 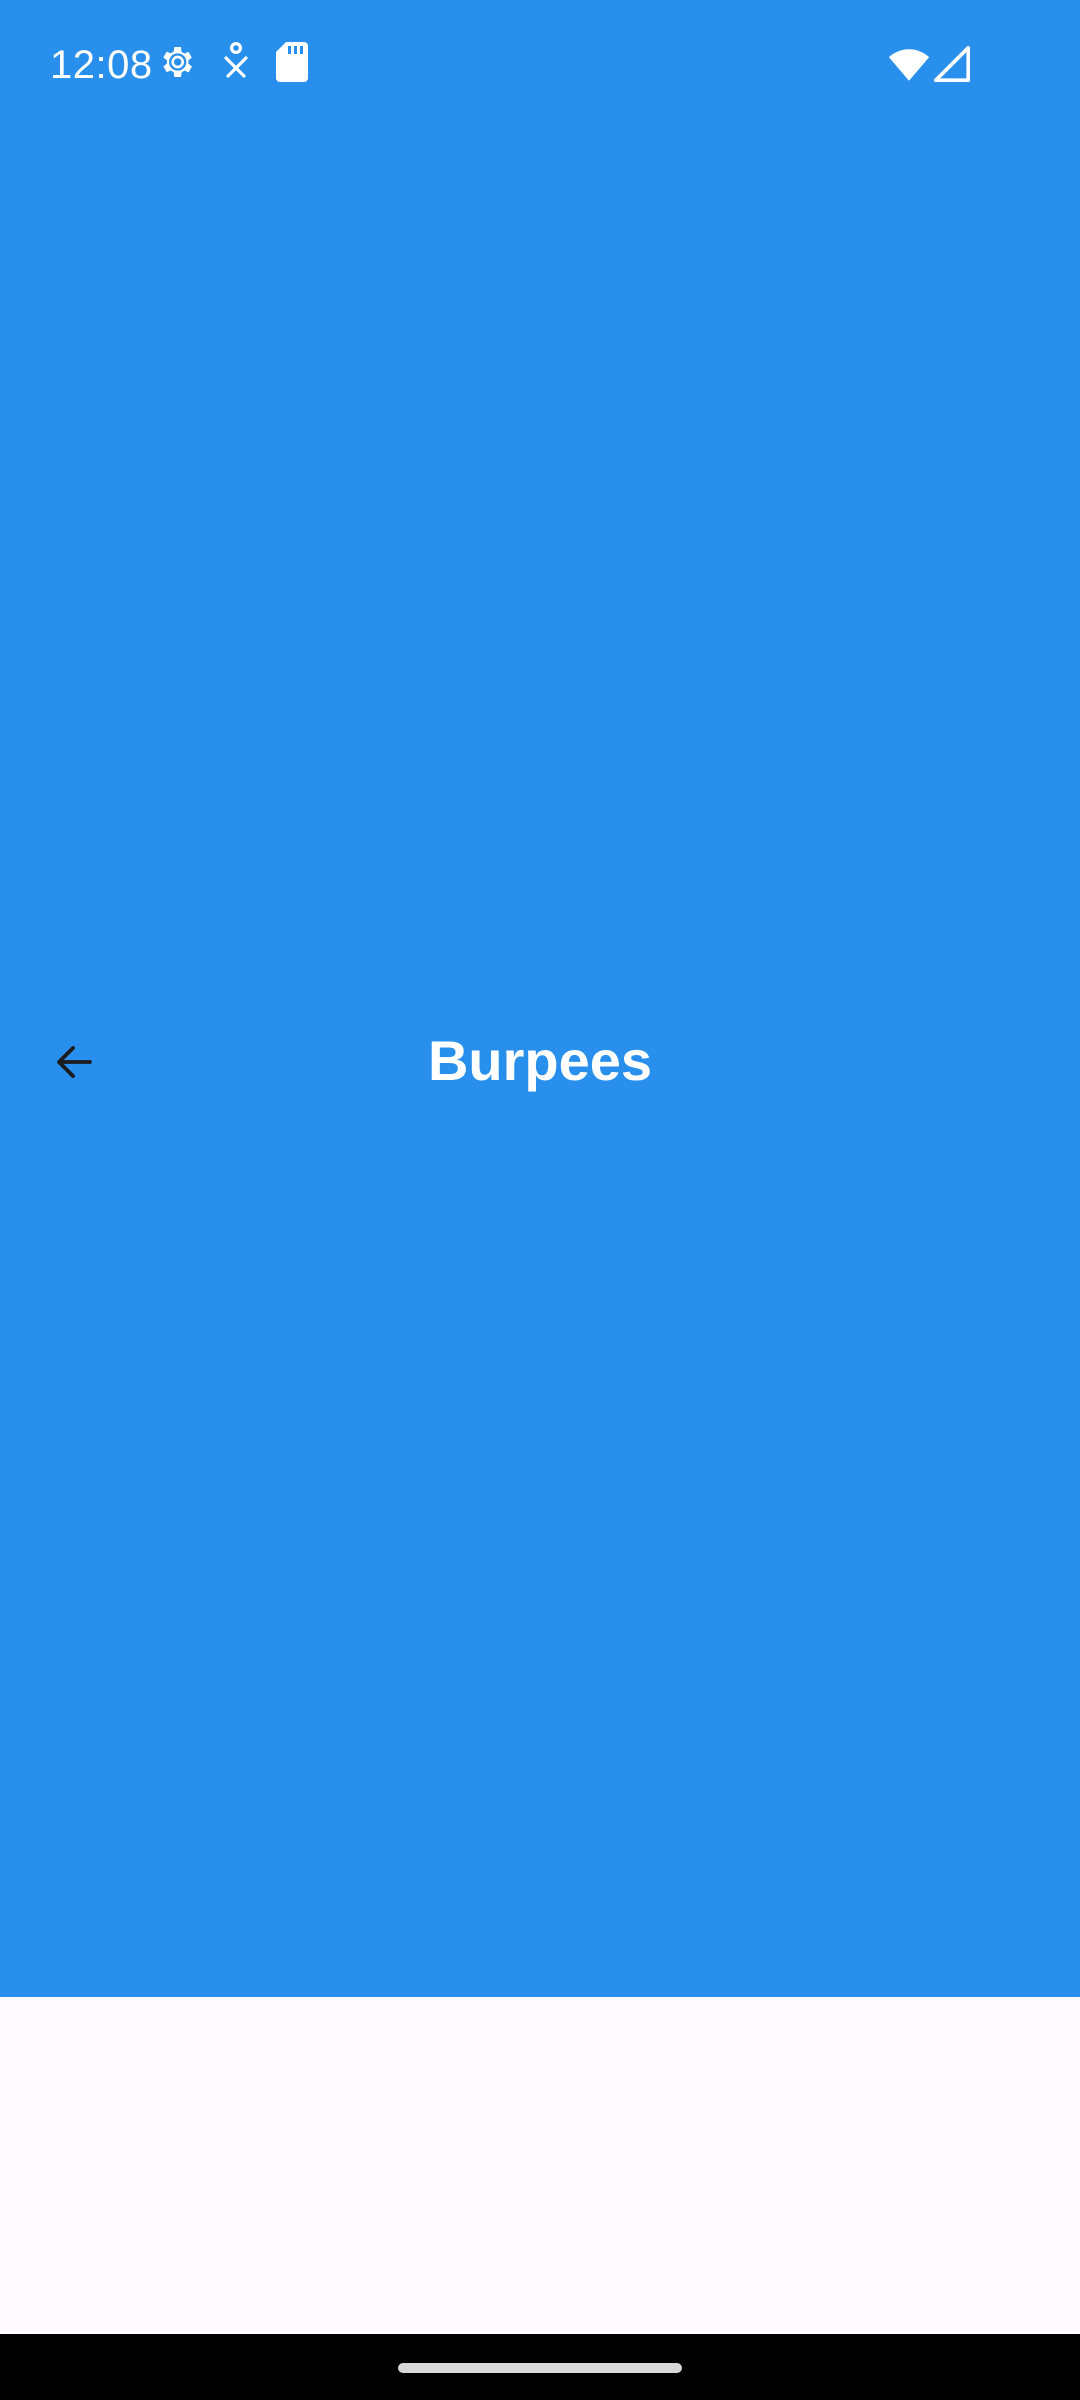 I want to click on status-bar: 12:08, so click(x=540, y=64).